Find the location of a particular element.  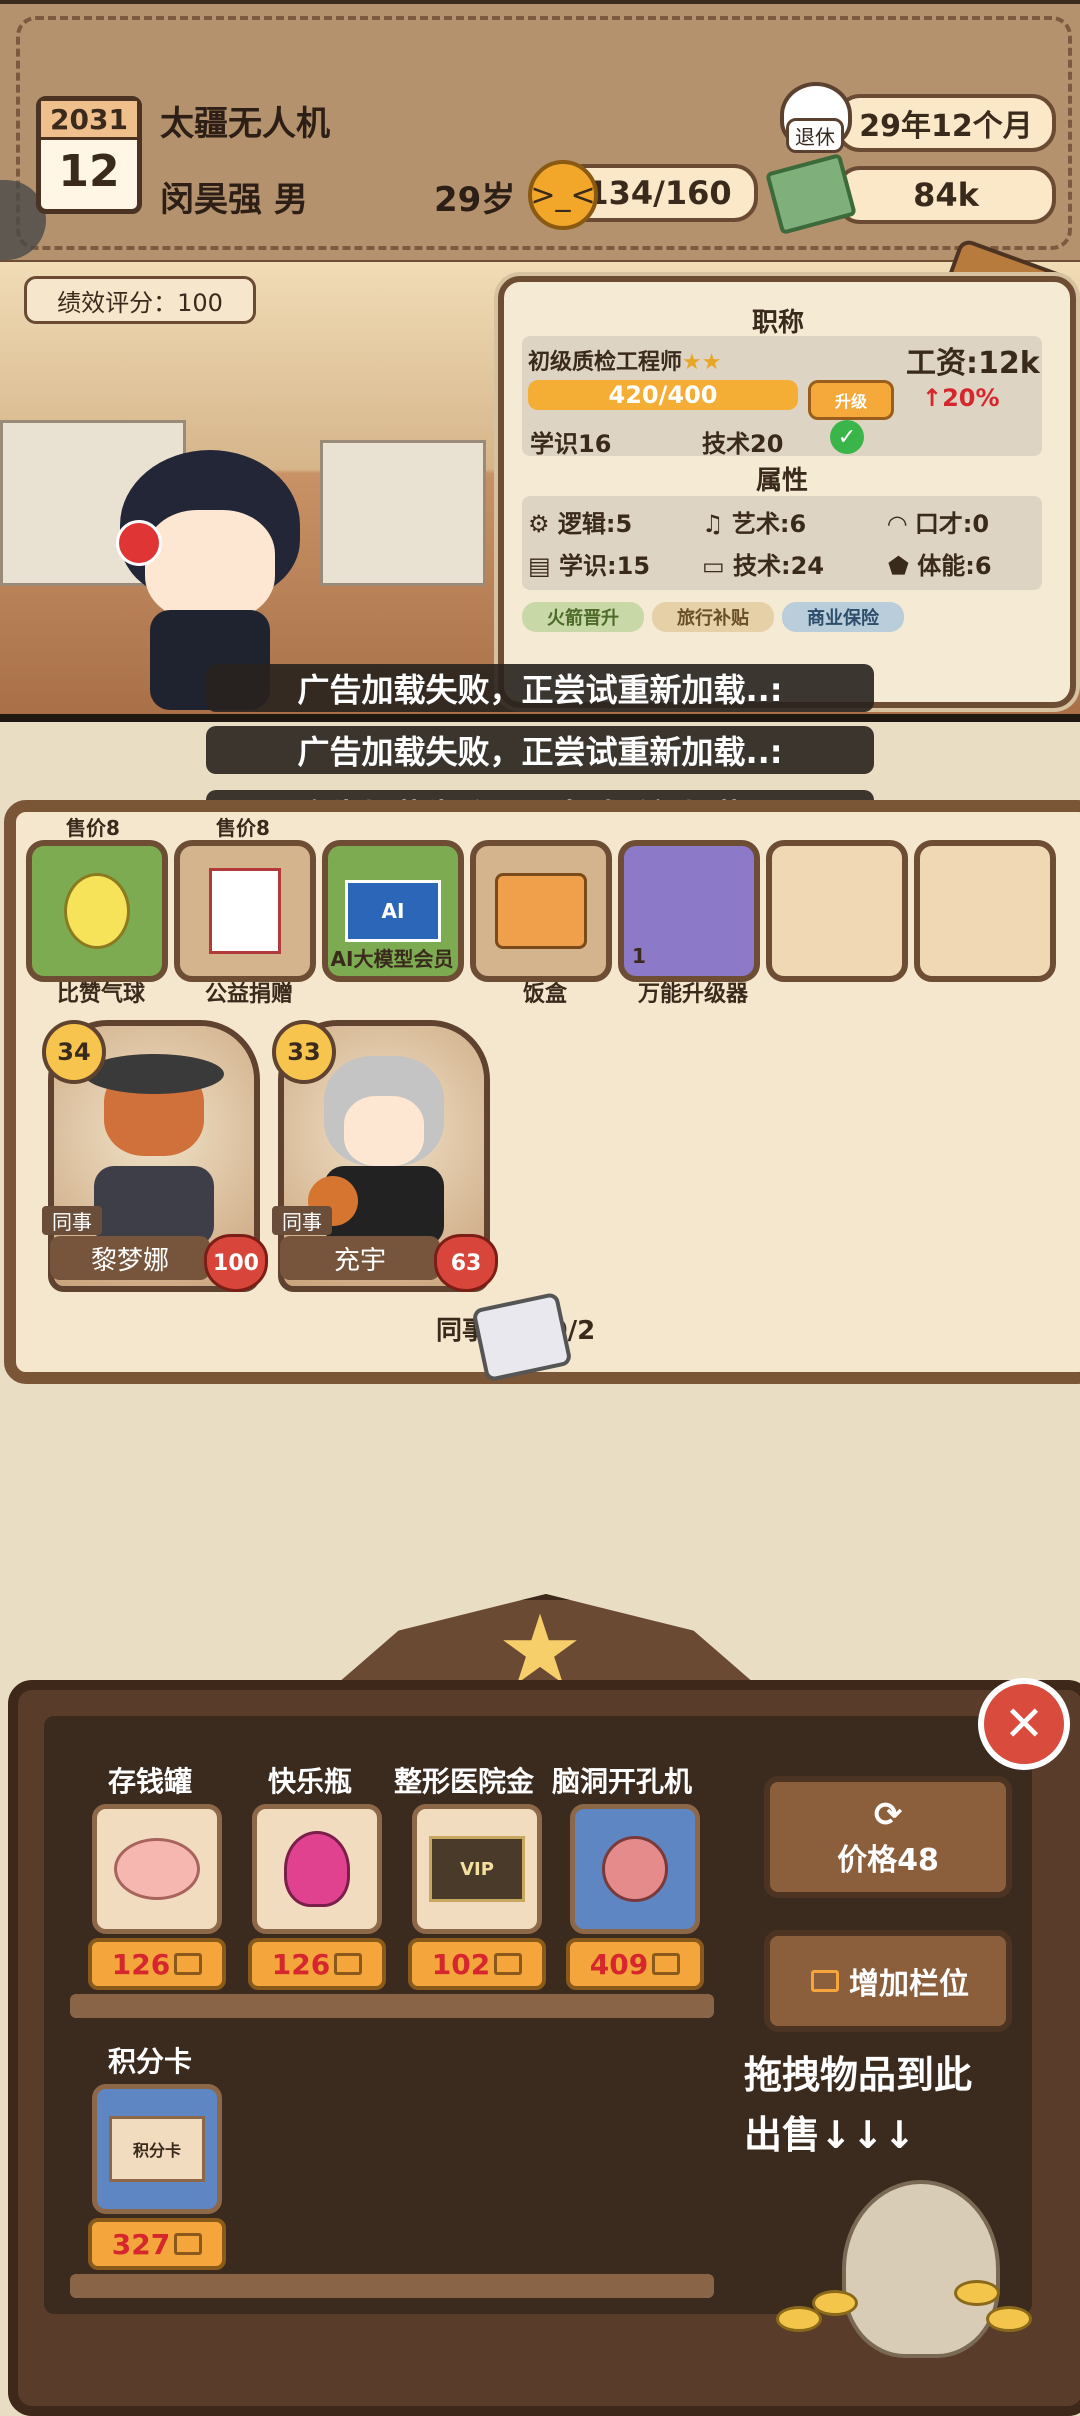

potion-icon is located at coordinates (317, 1869).